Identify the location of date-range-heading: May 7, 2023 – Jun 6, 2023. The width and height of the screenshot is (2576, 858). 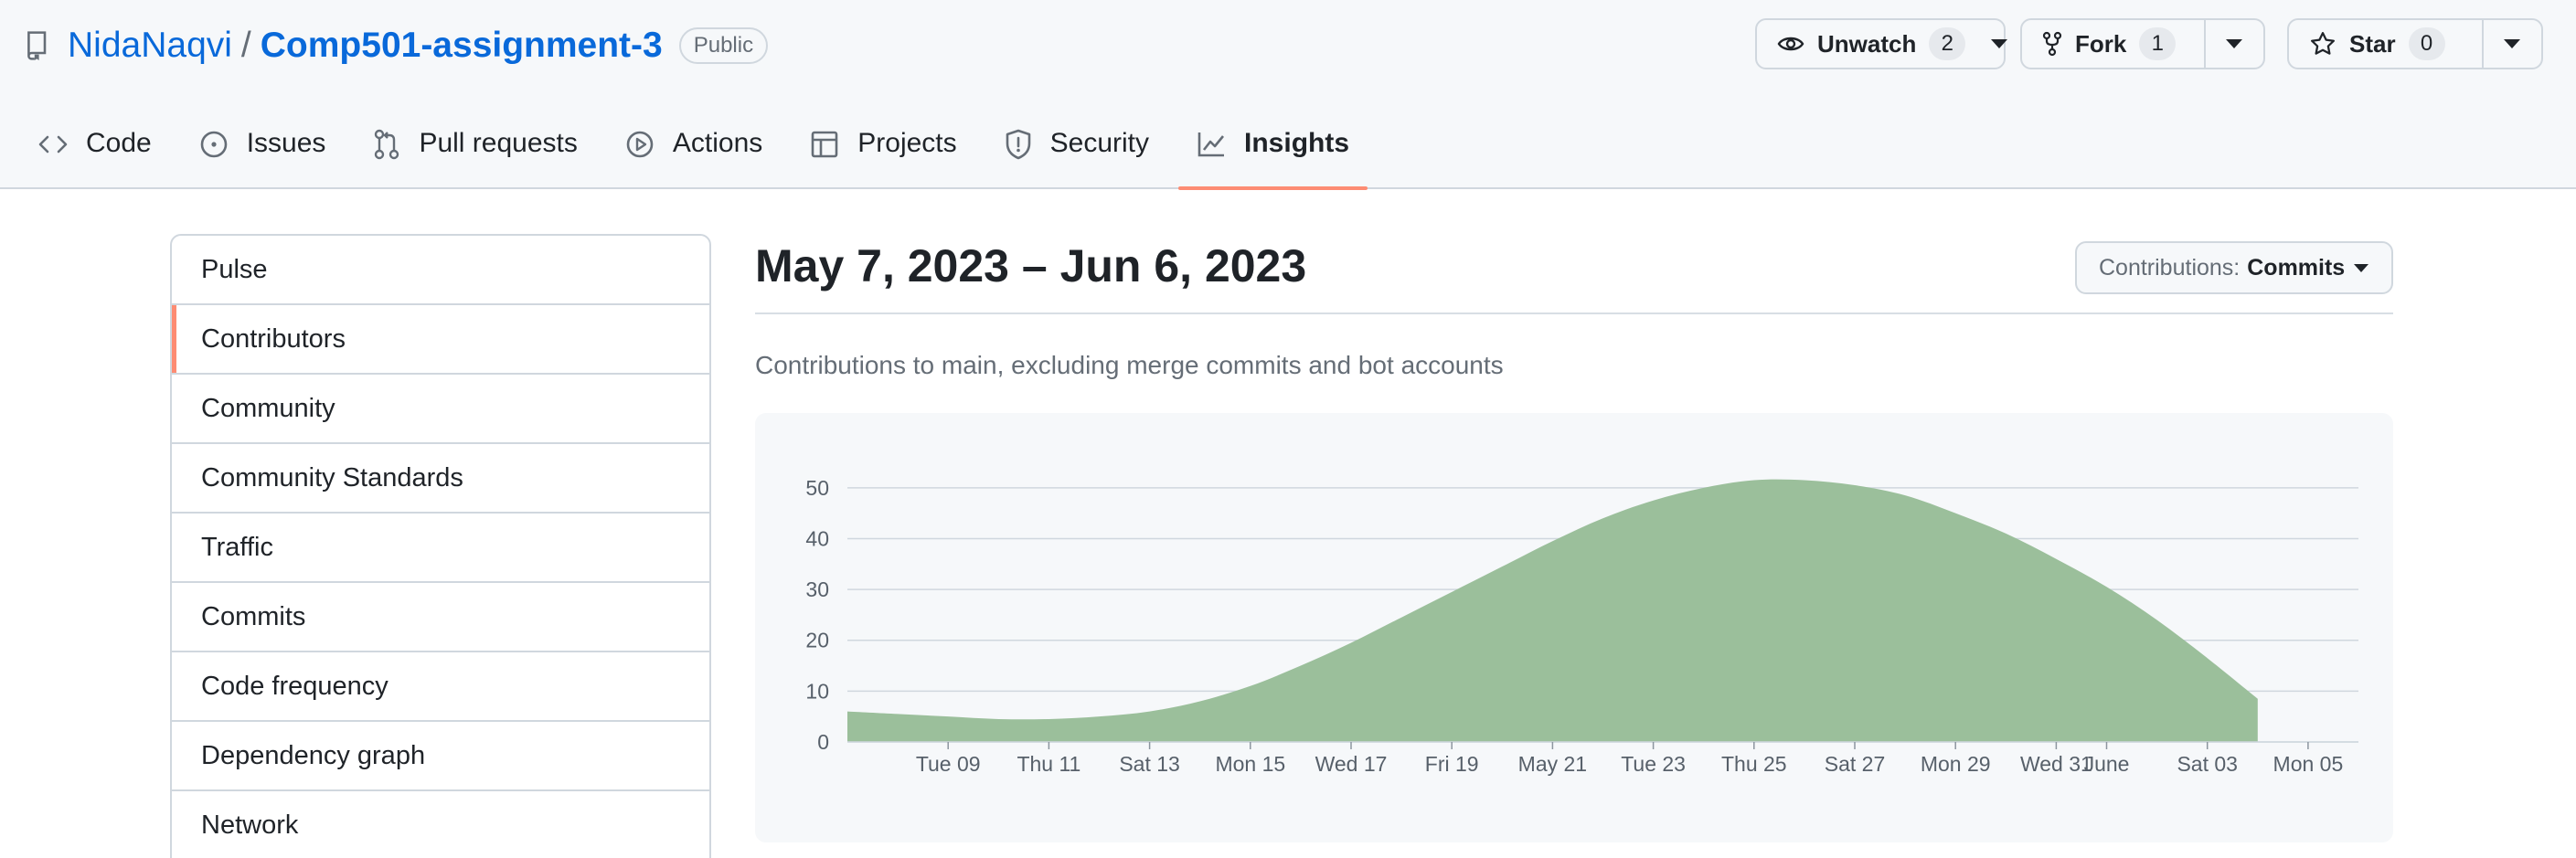
(1031, 265).